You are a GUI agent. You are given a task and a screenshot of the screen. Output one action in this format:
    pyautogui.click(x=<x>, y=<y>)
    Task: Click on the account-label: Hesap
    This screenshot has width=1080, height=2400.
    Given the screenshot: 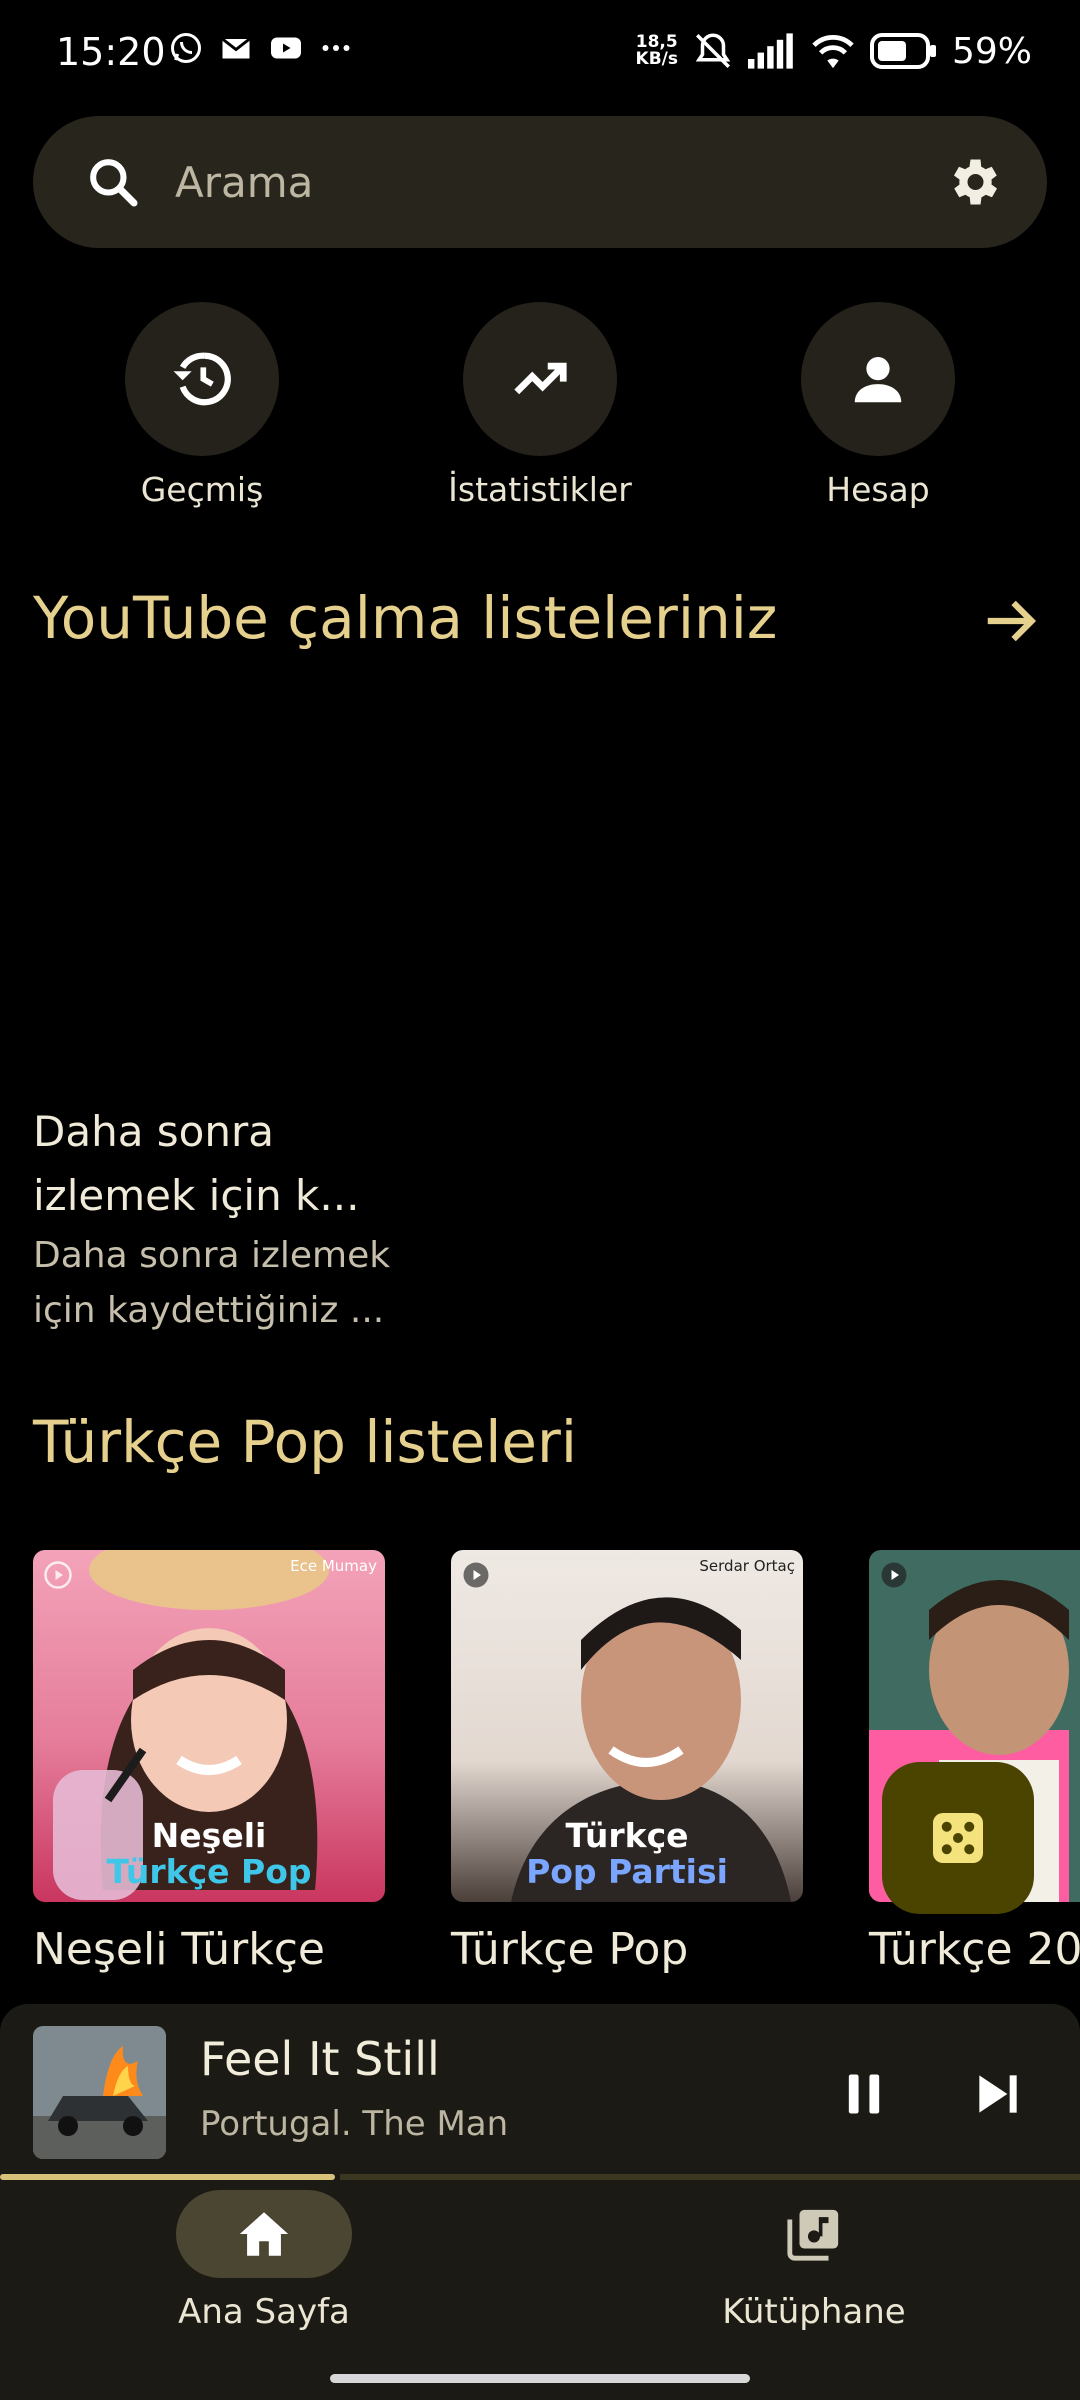 What is the action you would take?
    pyautogui.click(x=878, y=489)
    